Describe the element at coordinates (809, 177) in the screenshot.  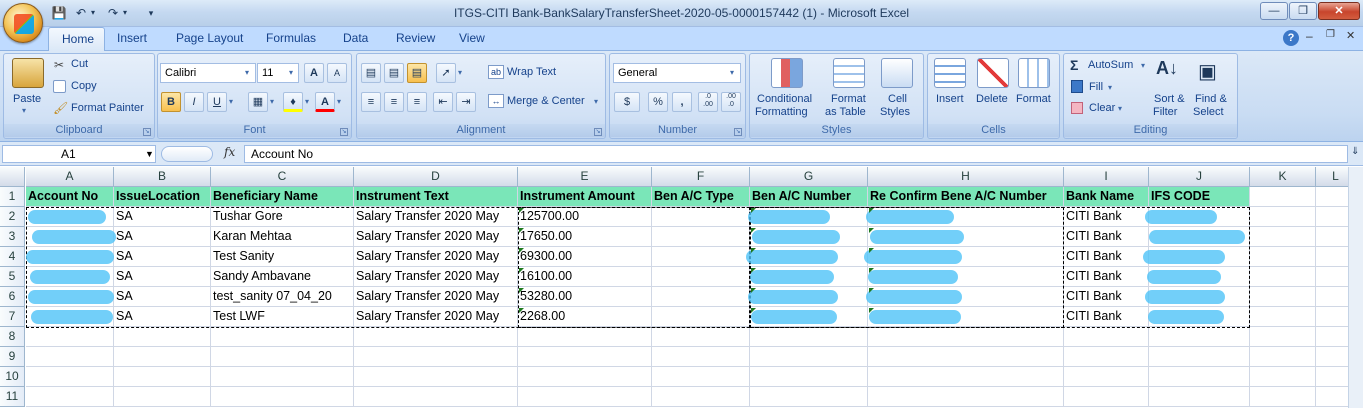
I see `column-header-g: G` at that location.